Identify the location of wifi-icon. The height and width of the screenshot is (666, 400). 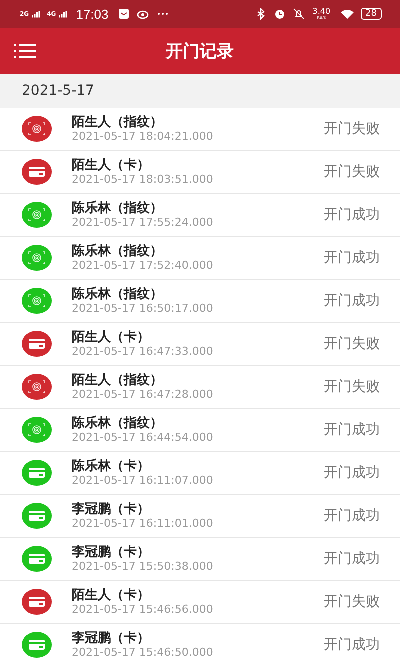
(347, 14).